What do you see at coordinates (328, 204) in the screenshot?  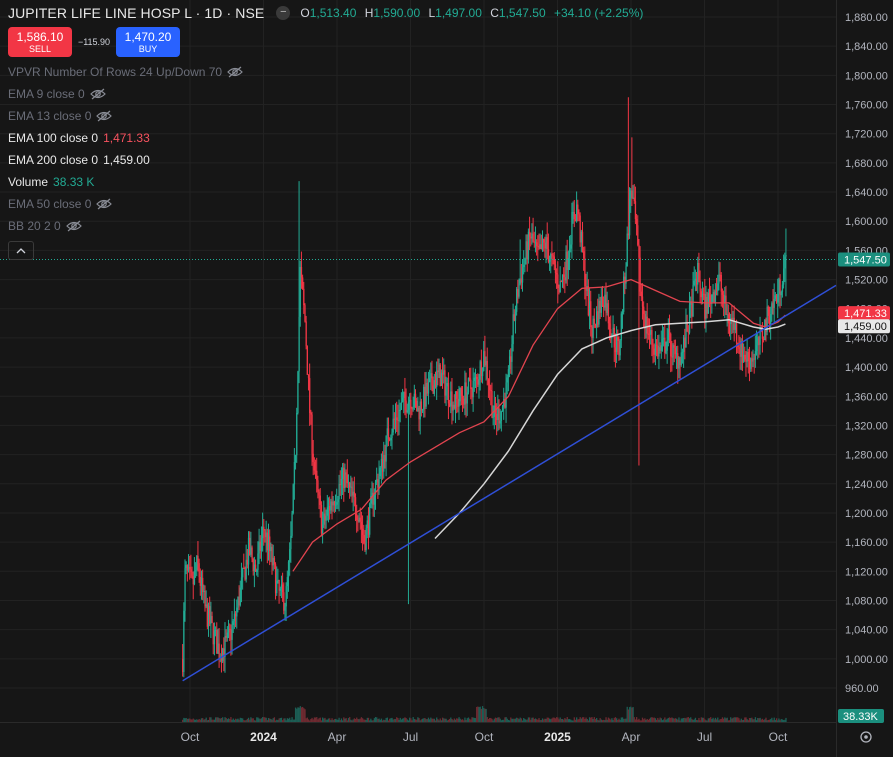 I see `indicator-ema50: EMA 50 close 0` at bounding box center [328, 204].